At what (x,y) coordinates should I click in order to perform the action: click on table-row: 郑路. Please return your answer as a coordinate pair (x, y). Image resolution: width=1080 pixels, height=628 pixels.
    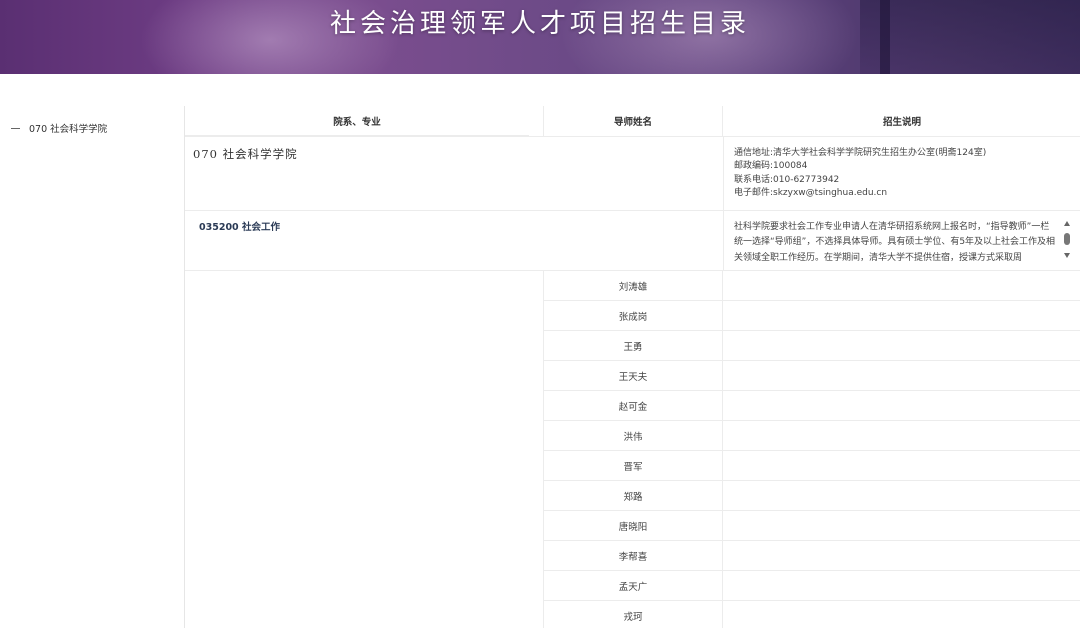
    Looking at the image, I should click on (632, 496).